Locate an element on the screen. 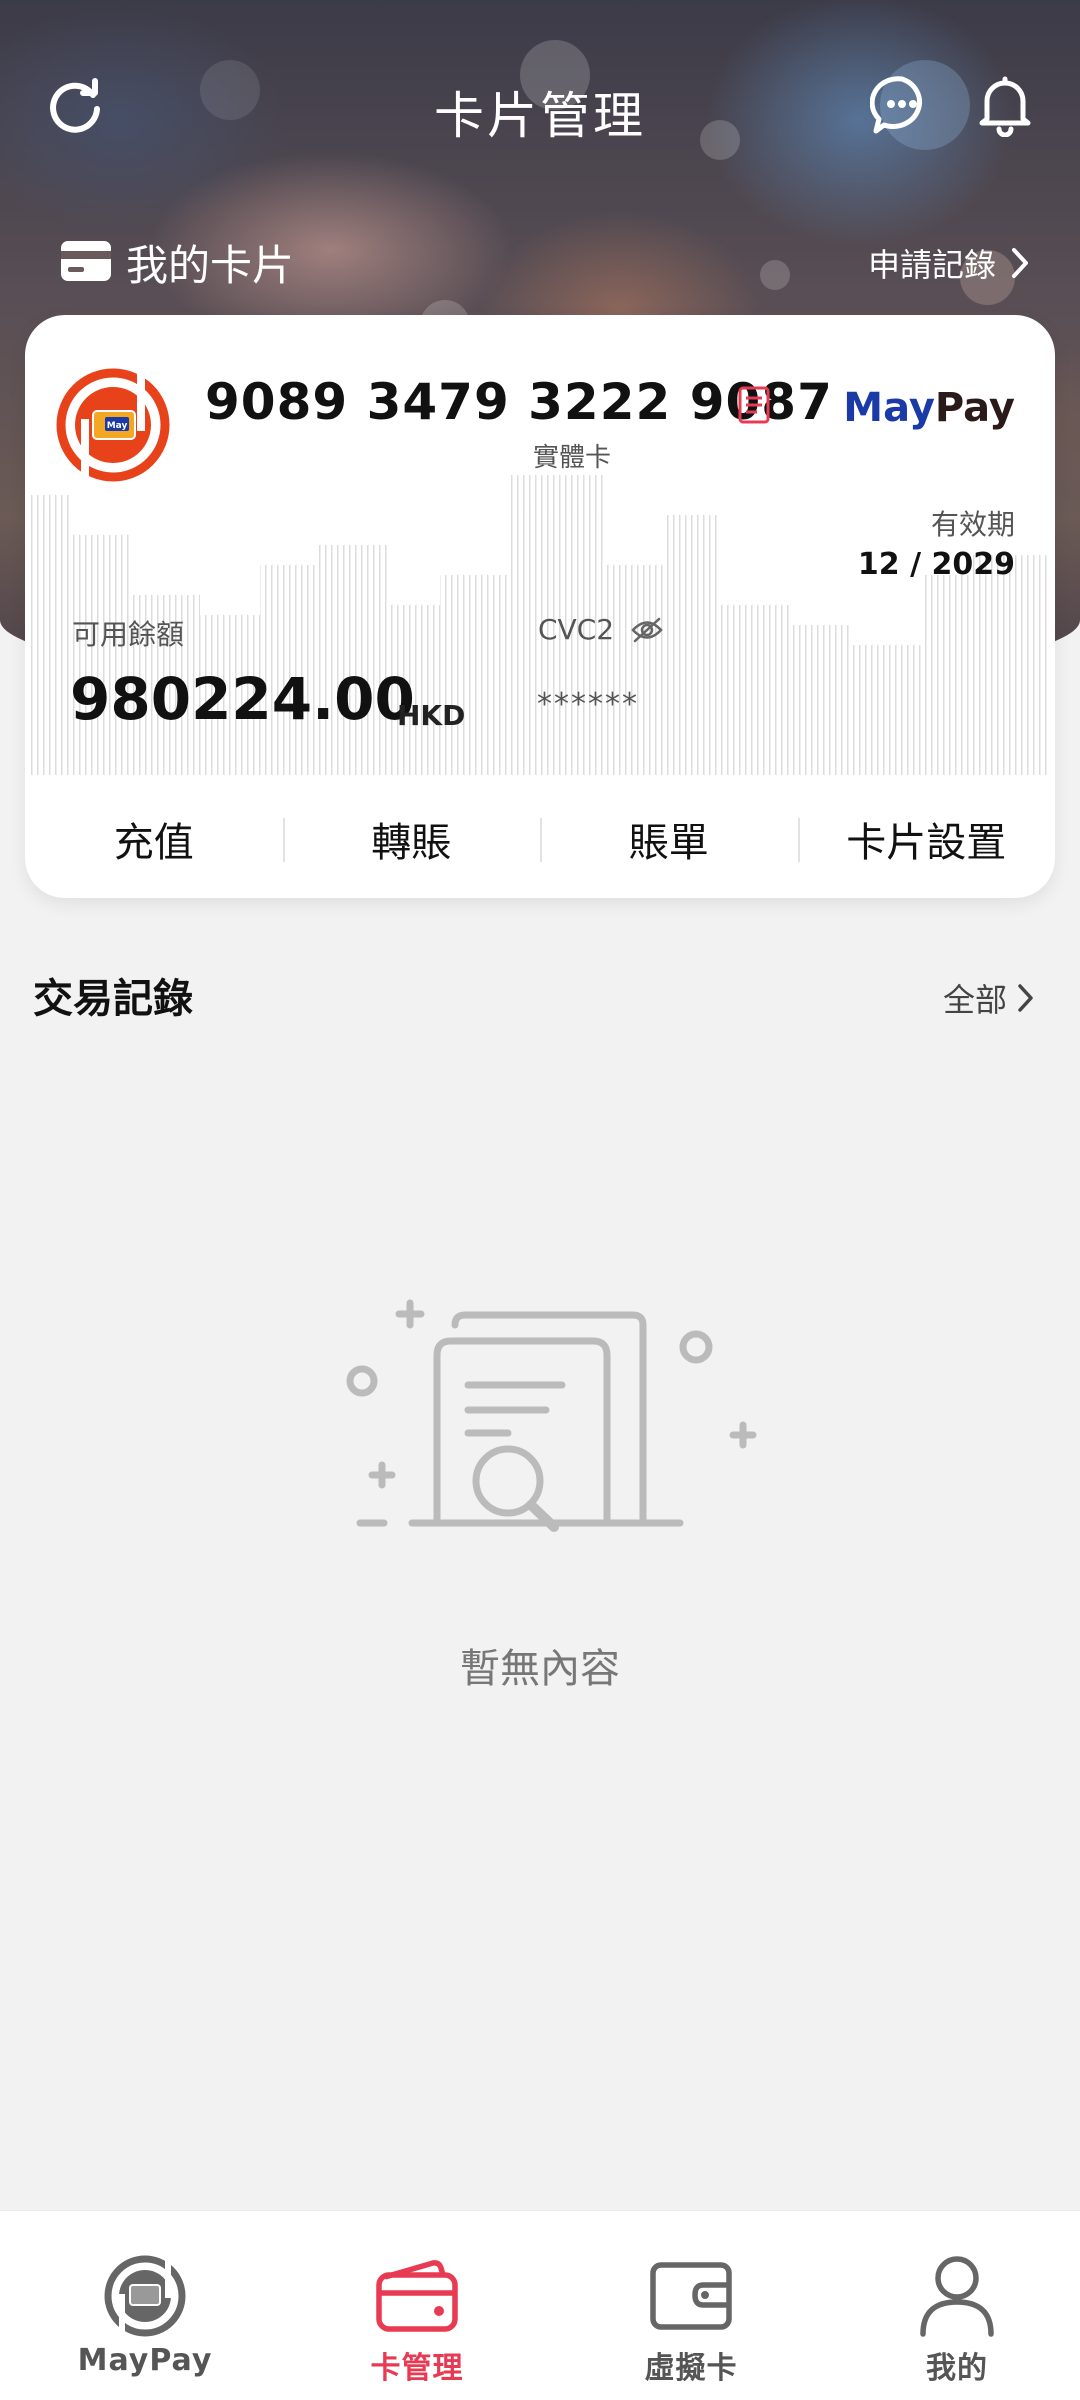  copy-icon is located at coordinates (755, 407).